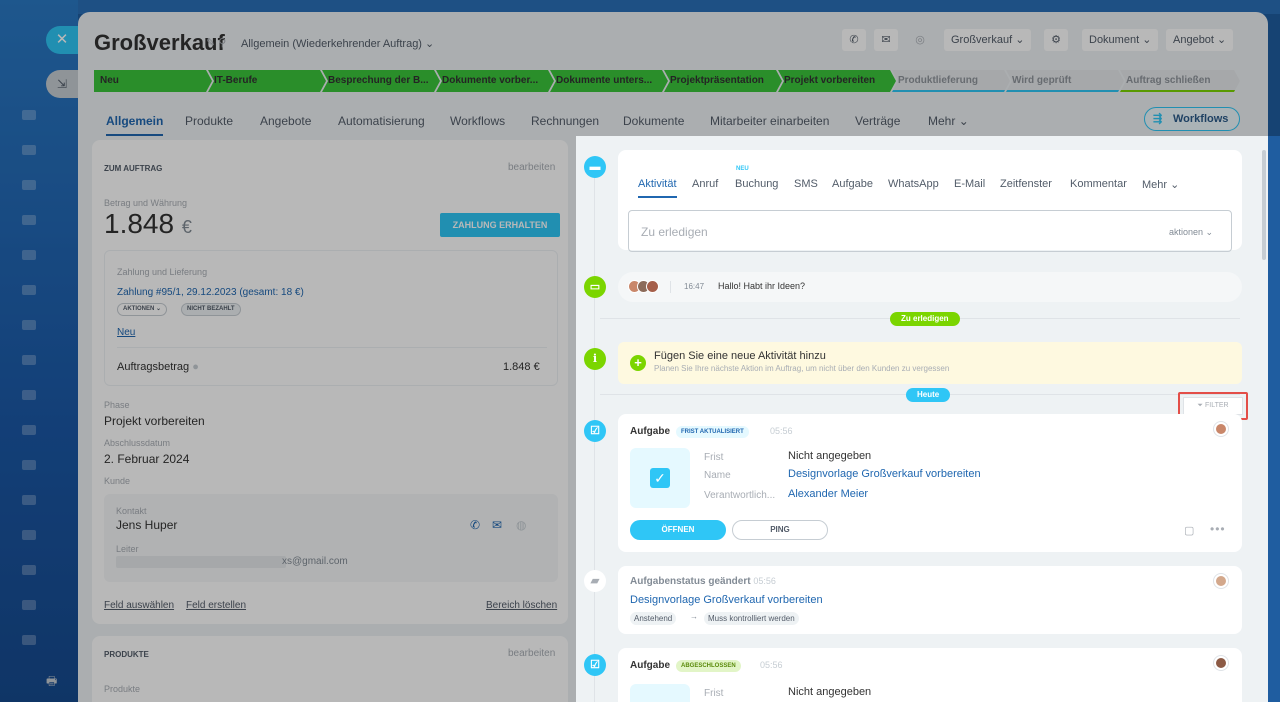  What do you see at coordinates (764, 581) in the screenshot?
I see `item-time: 05:56` at bounding box center [764, 581].